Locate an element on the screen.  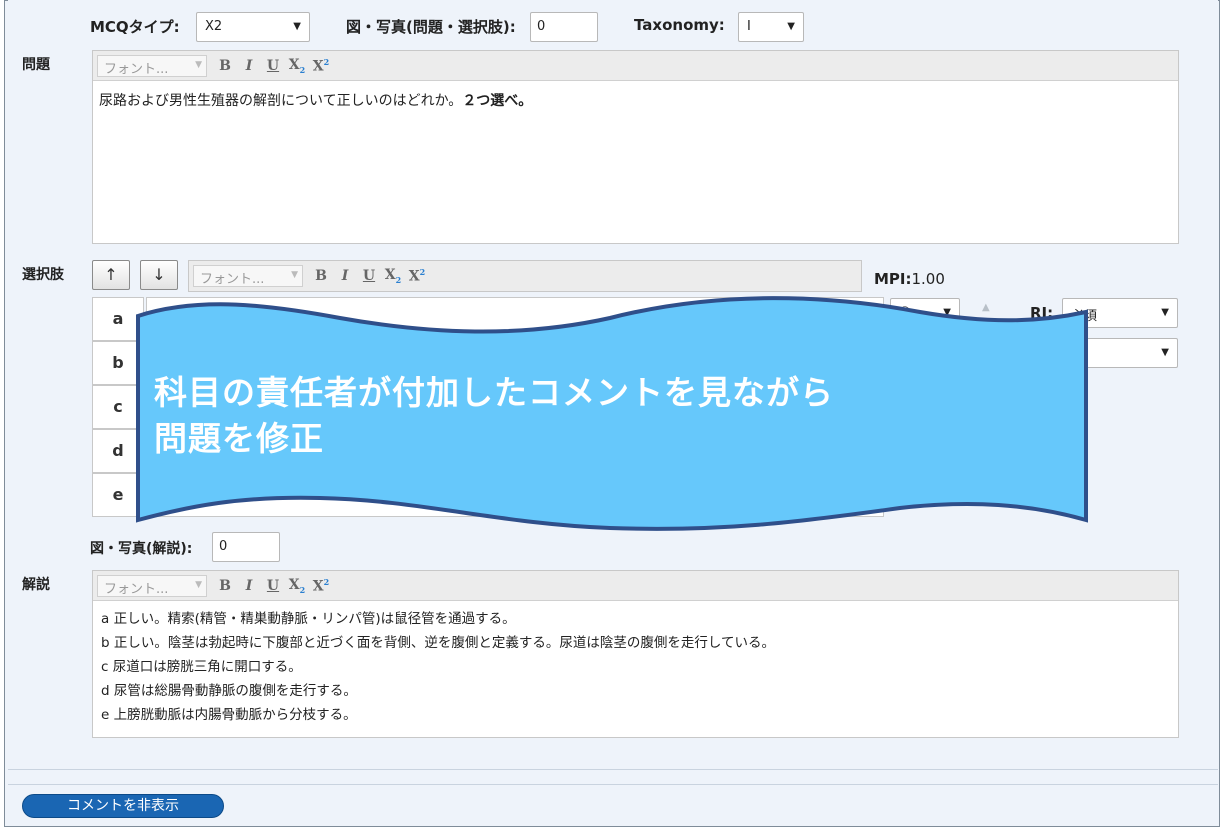
banner-line-1: 科目の責任者が付加したコメントを見ながら is located at coordinates (494, 392).